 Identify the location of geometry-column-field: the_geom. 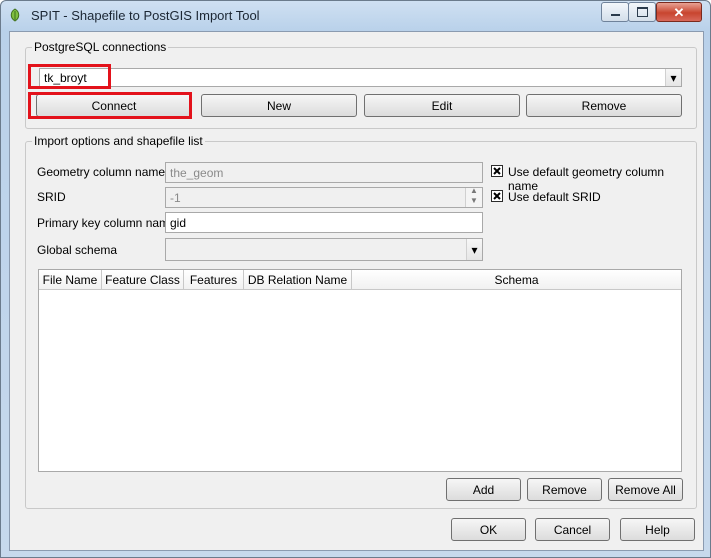
(324, 172).